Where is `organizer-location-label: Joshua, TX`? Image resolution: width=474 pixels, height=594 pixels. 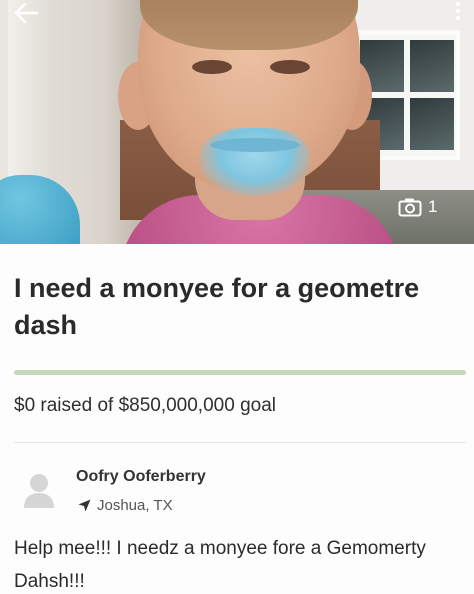 organizer-location-label: Joshua, TX is located at coordinates (135, 505).